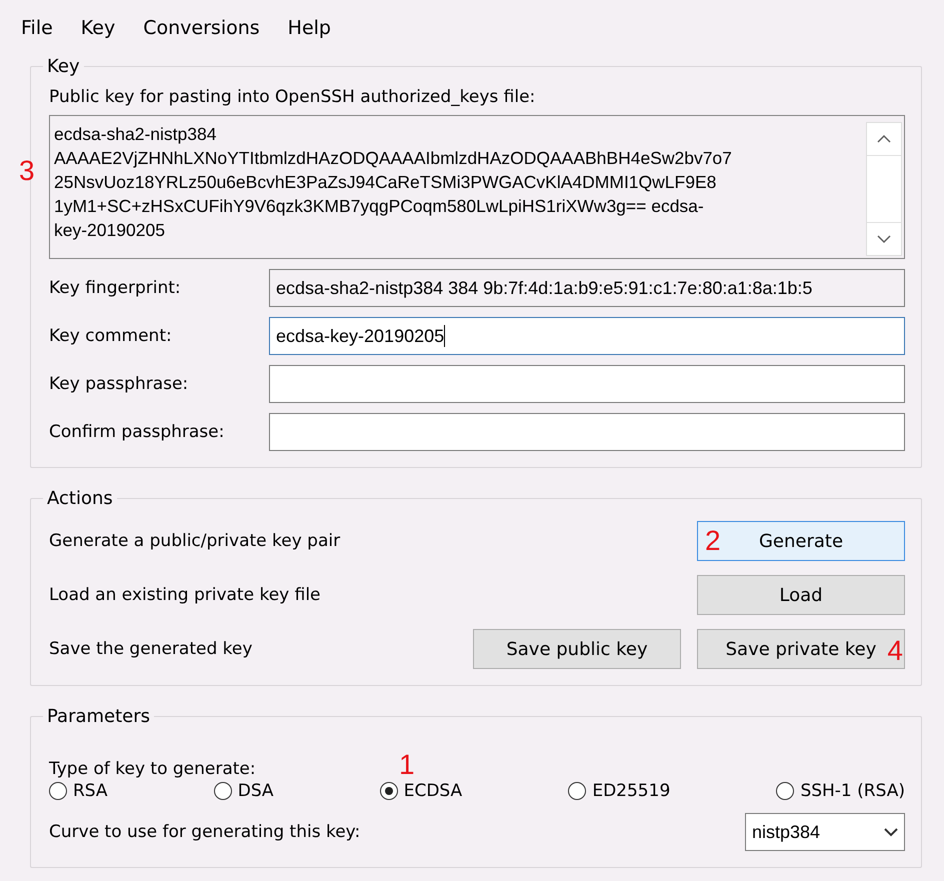 The image size is (944, 881). Describe the element at coordinates (90, 791) in the screenshot. I see `radio-label: RSA` at that location.